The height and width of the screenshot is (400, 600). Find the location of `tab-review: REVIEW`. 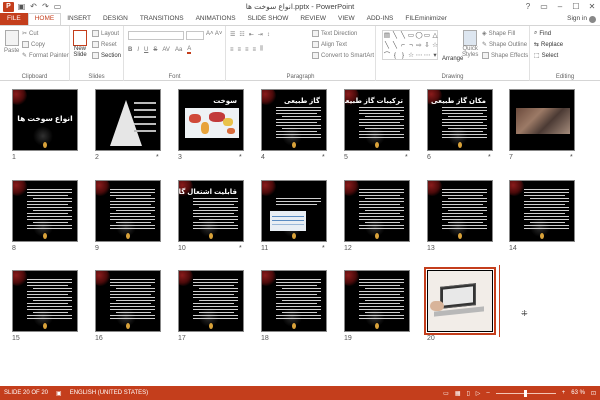

tab-review: REVIEW is located at coordinates (313, 19).